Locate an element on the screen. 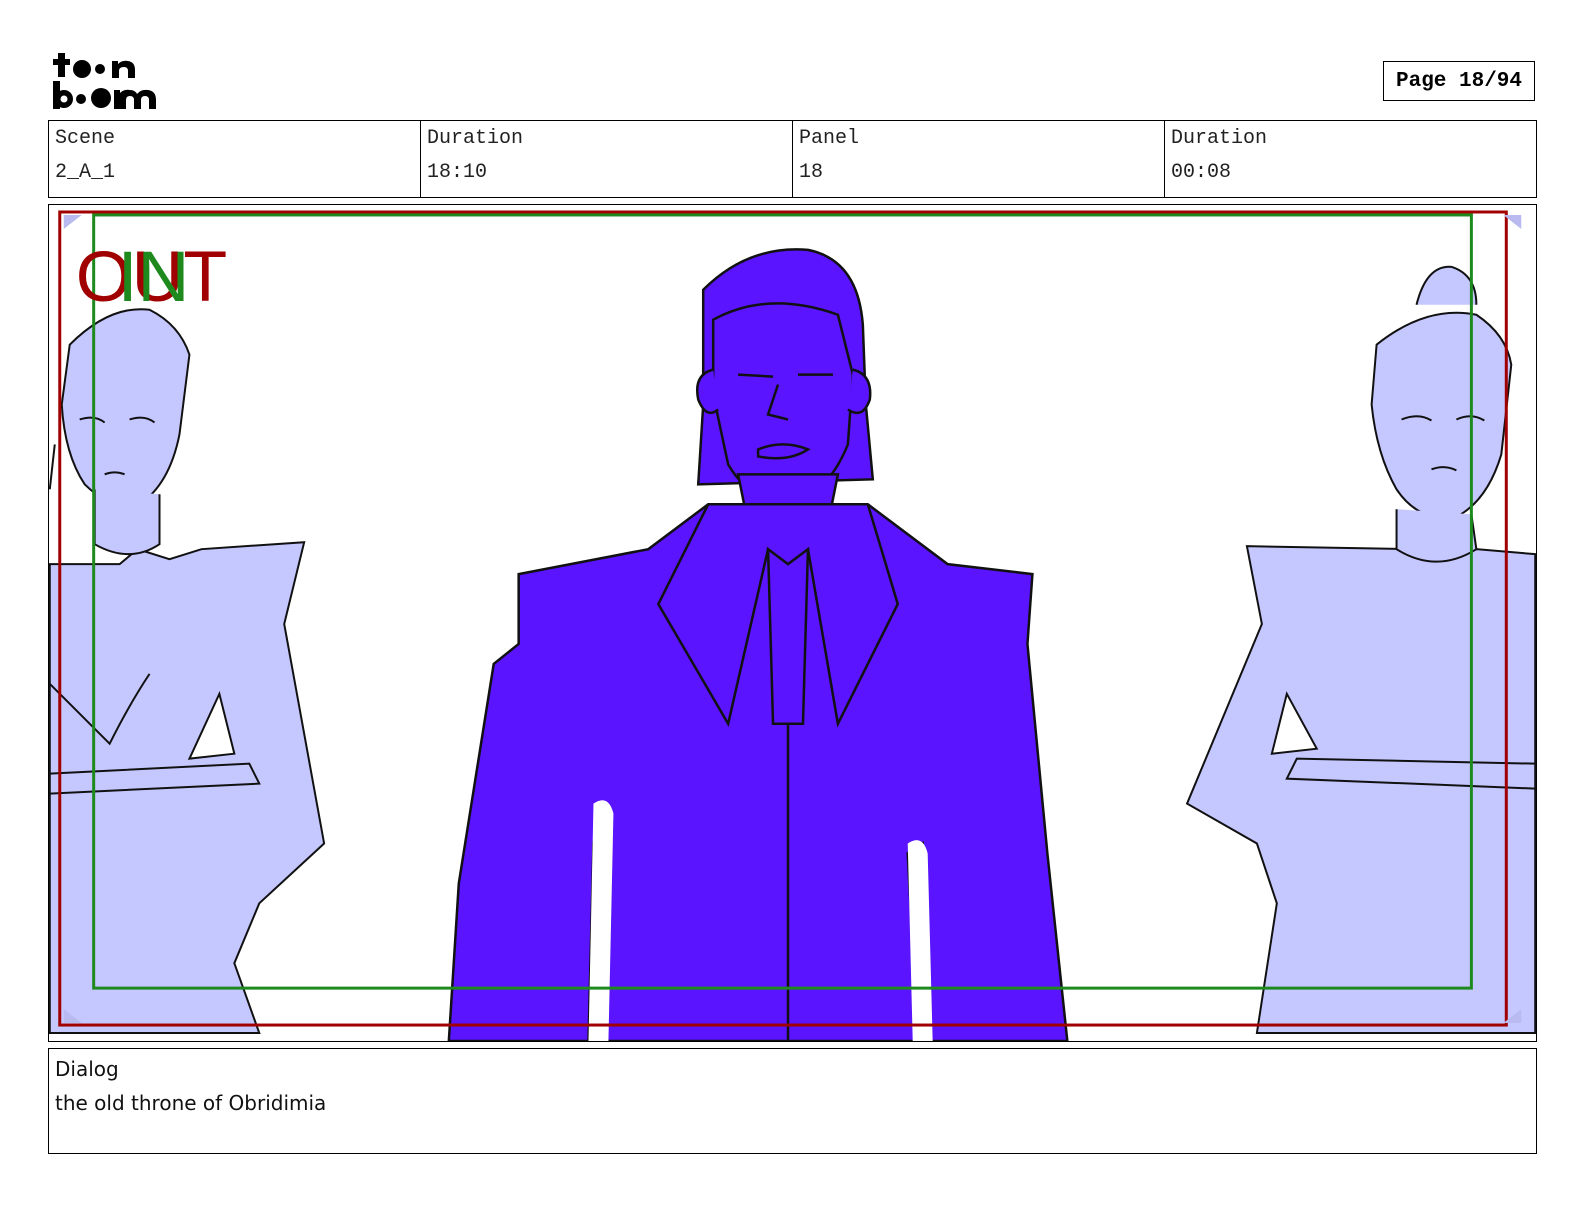 The height and width of the screenshot is (1224, 1584). corner-arrow-top-left is located at coordinates (72, 221).